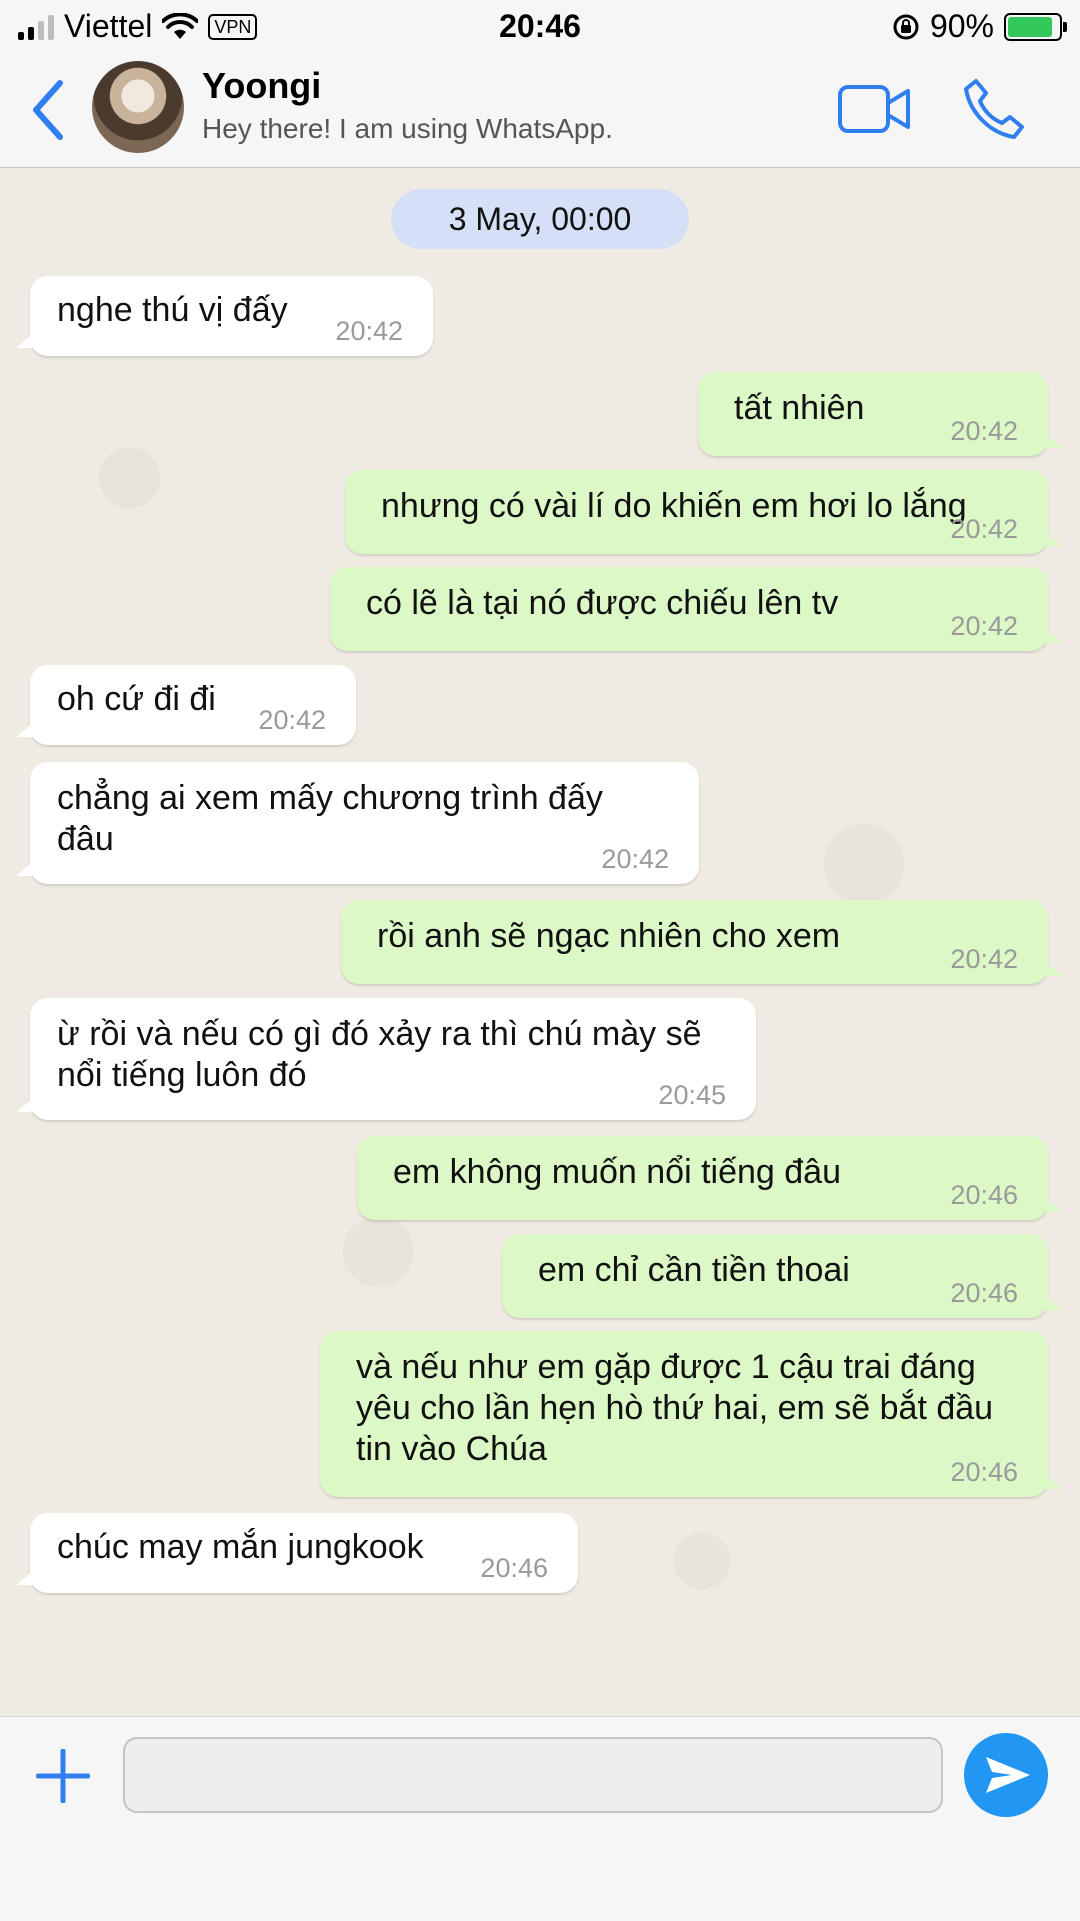  What do you see at coordinates (906, 26) in the screenshot?
I see `rotation-lock-icon` at bounding box center [906, 26].